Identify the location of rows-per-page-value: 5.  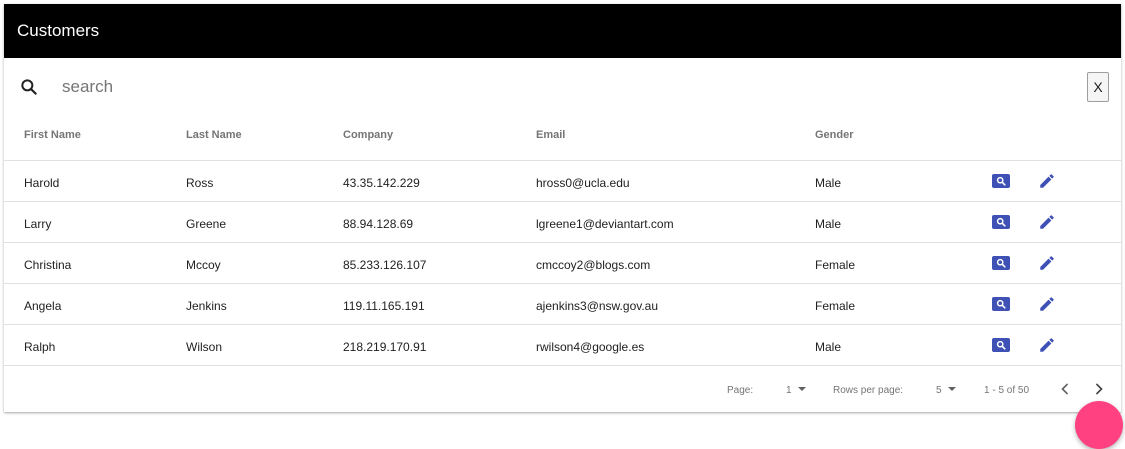
(939, 390).